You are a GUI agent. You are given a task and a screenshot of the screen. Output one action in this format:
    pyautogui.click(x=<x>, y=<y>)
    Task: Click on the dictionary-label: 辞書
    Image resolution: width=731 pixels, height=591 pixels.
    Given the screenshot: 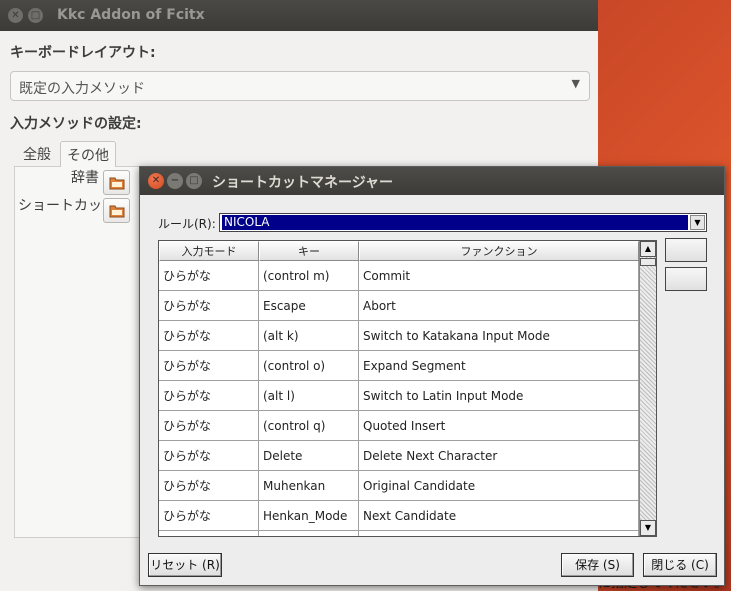 What is the action you would take?
    pyautogui.click(x=85, y=178)
    